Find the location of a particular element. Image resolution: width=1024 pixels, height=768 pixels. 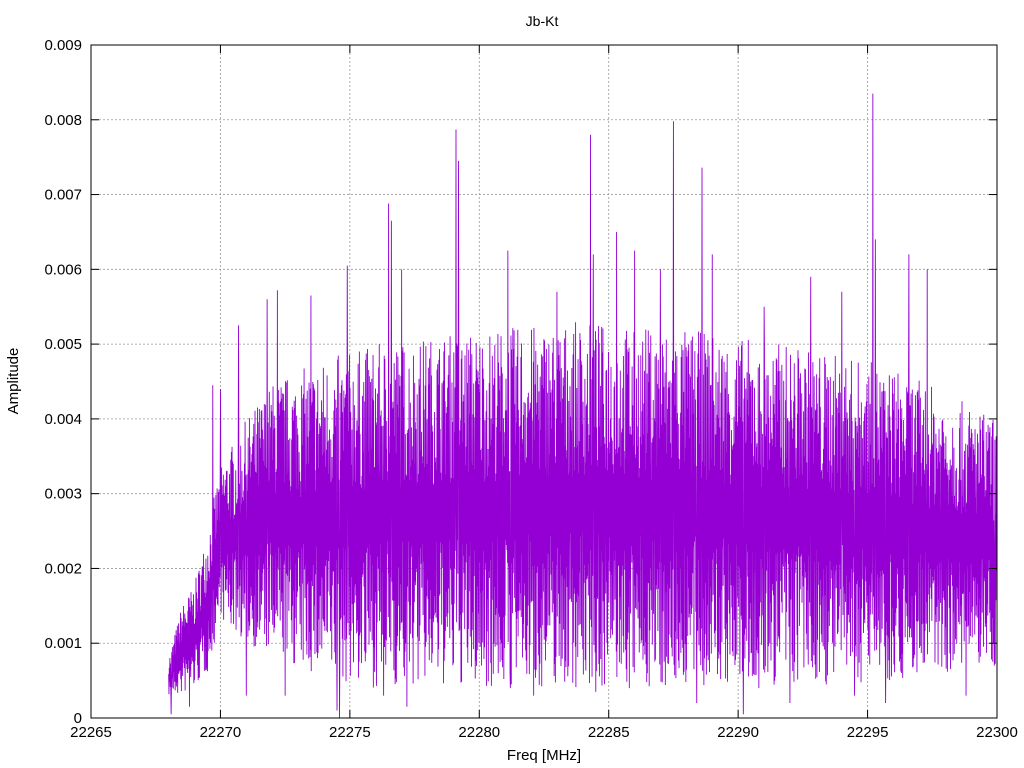

y-tick-label: 0.001 is located at coordinates (63, 643).